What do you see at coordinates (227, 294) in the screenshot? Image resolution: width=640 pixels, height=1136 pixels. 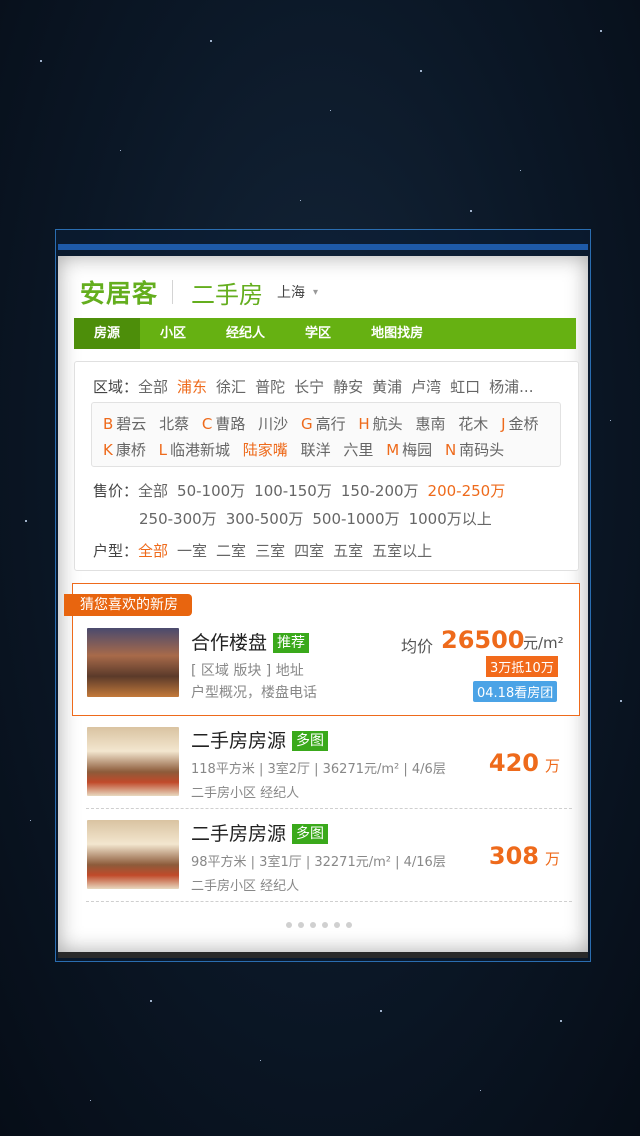 I see `section-title: 二手房` at bounding box center [227, 294].